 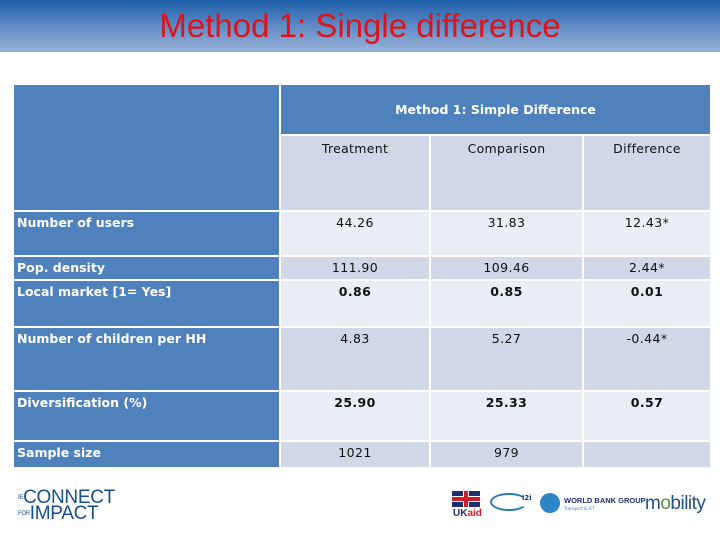 I want to click on table-row: Diversification (%) 25.90 25.33 0.57, so click(x=362, y=416).